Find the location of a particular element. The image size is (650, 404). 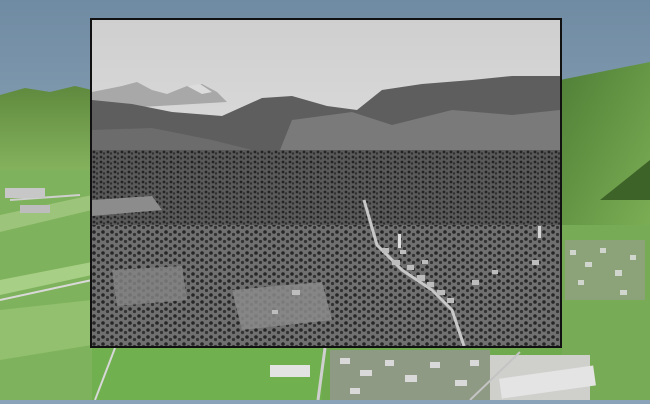

left-hills is located at coordinates (46, 130).